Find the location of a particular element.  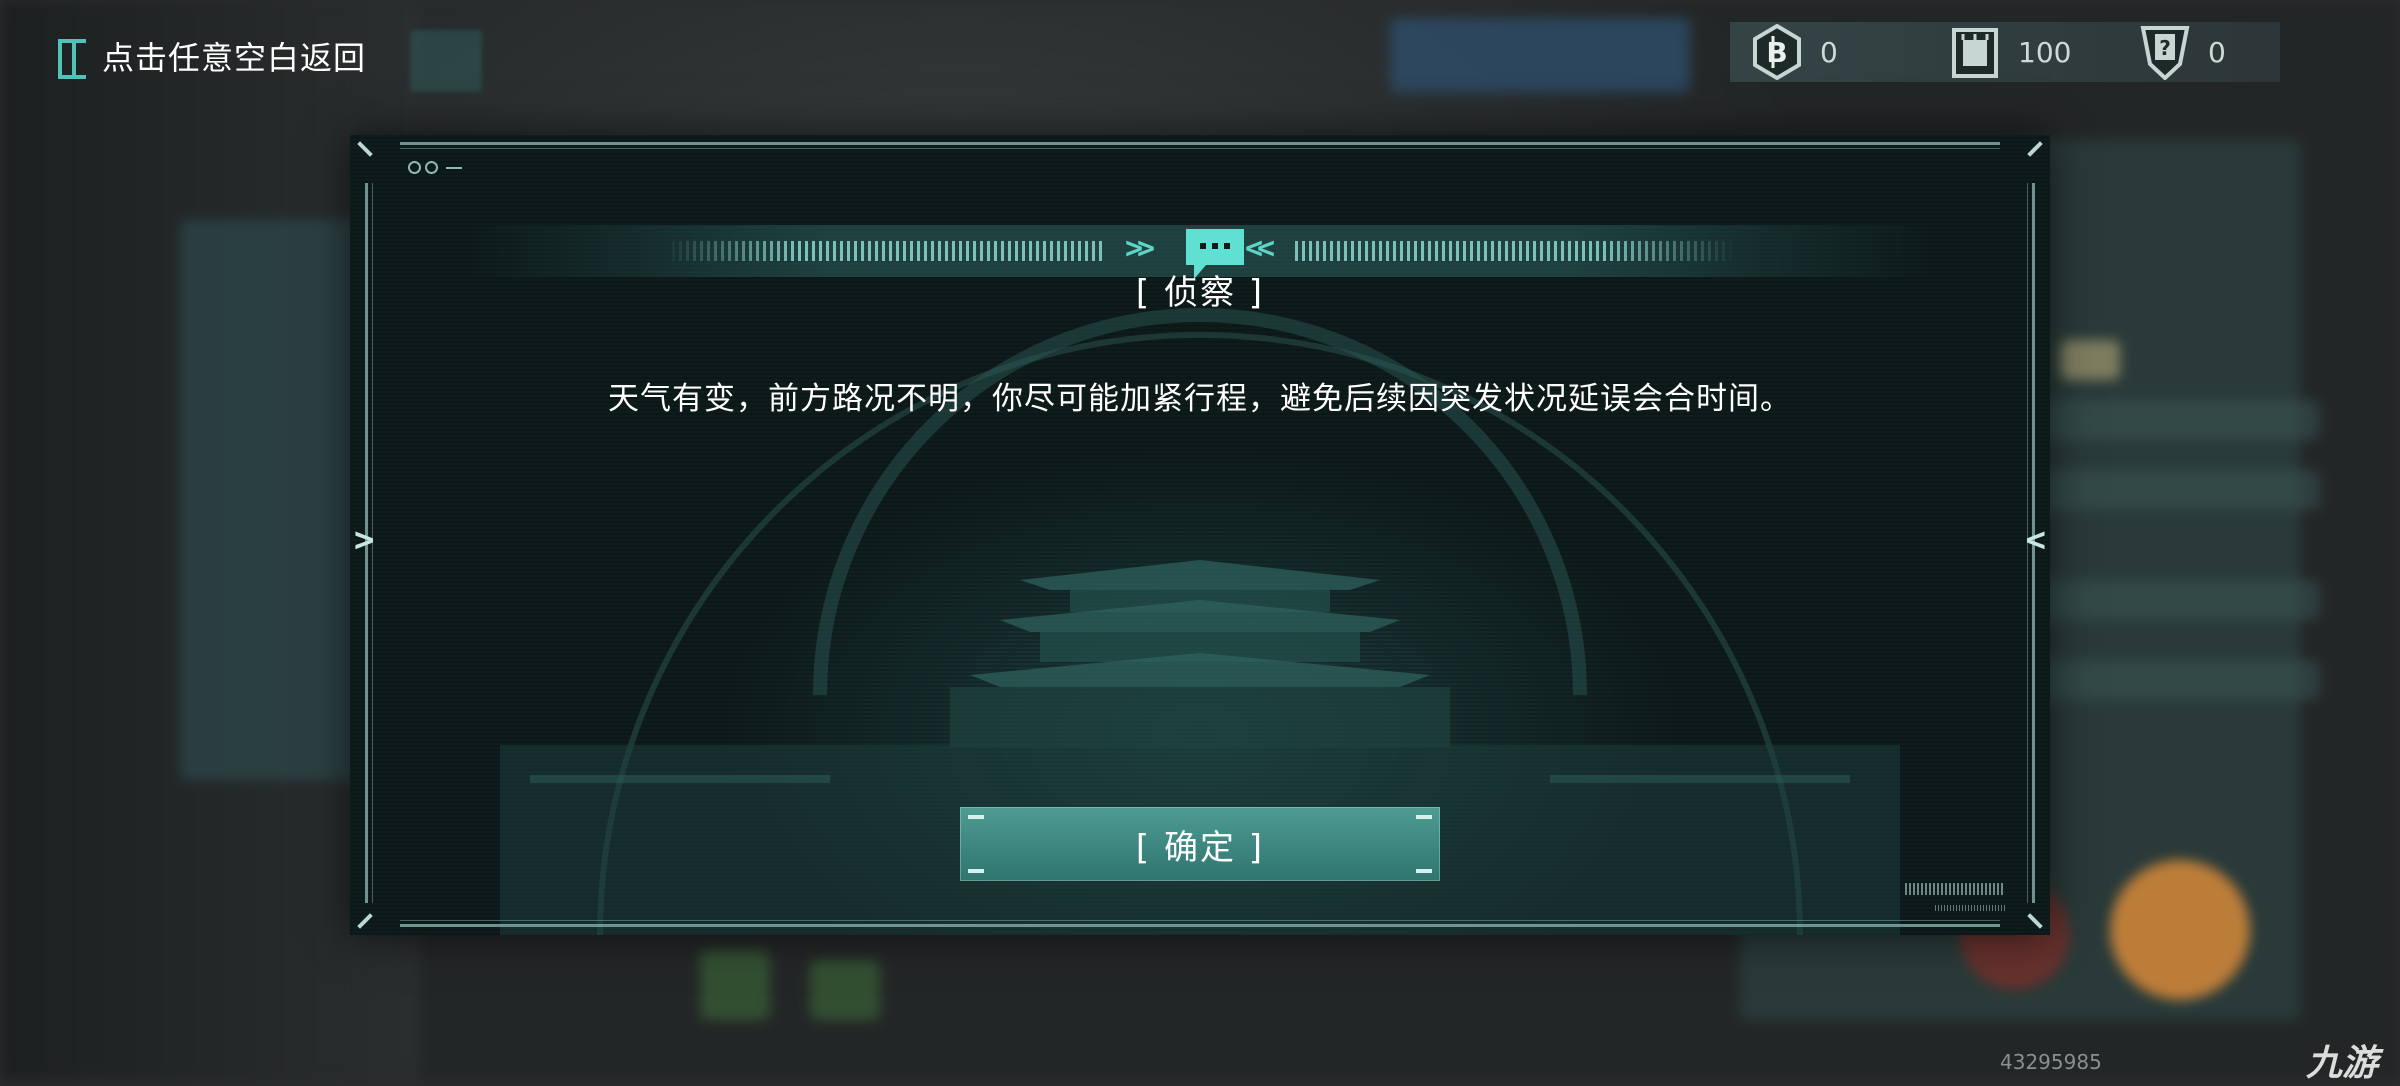

resource-coin-value: 0 is located at coordinates (1829, 52).